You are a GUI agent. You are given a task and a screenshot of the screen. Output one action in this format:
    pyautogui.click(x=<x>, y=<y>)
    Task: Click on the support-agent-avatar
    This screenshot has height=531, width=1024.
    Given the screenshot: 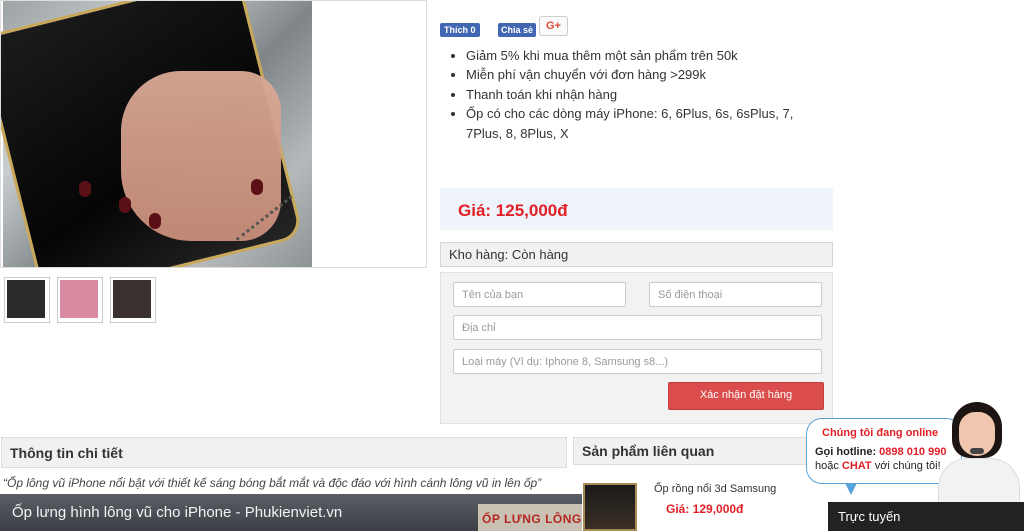 What is the action you would take?
    pyautogui.click(x=977, y=450)
    